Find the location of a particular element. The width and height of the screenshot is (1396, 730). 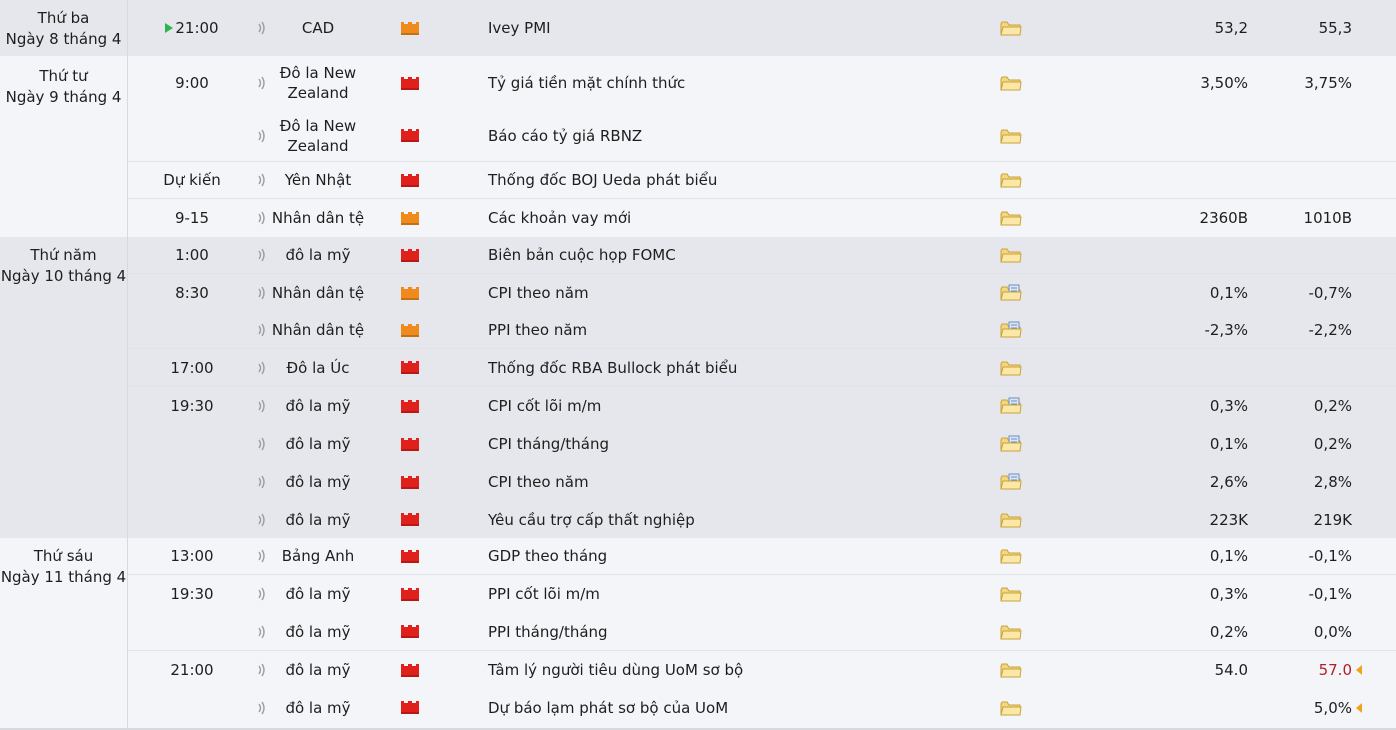

event-row: đô la mỹ CPI tháng/tháng 0,1% 0,2% is located at coordinates (762, 444).